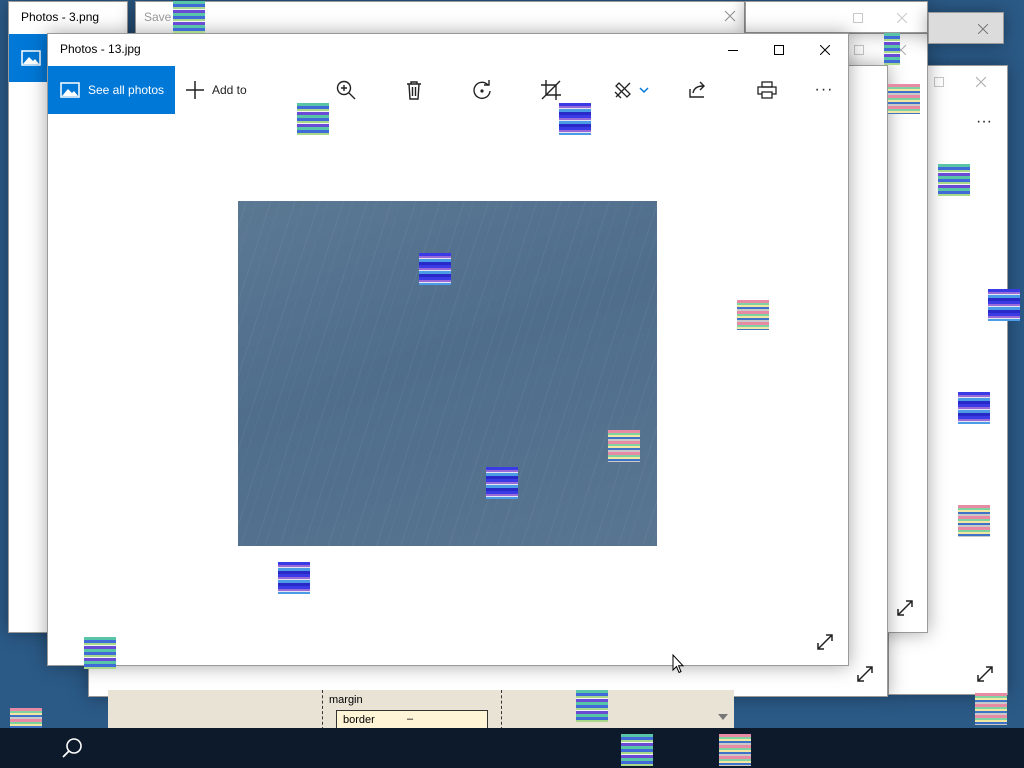 The height and width of the screenshot is (768, 1024). Describe the element at coordinates (60, 17) in the screenshot. I see `window-title: Photos - 3.png` at that location.